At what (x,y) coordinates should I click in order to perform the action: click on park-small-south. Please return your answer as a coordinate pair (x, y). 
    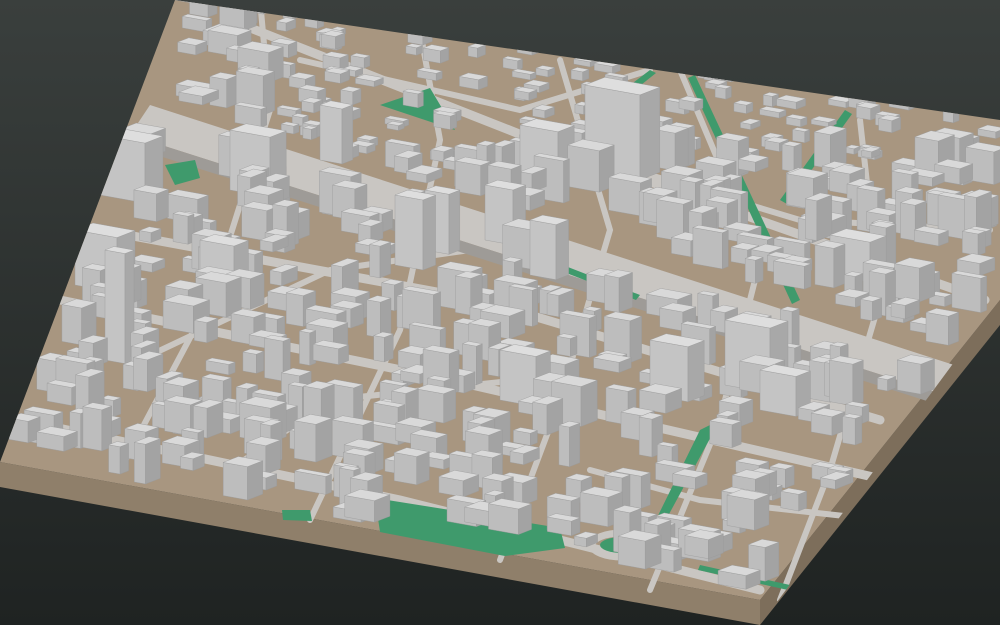
    Looking at the image, I should click on (297, 515).